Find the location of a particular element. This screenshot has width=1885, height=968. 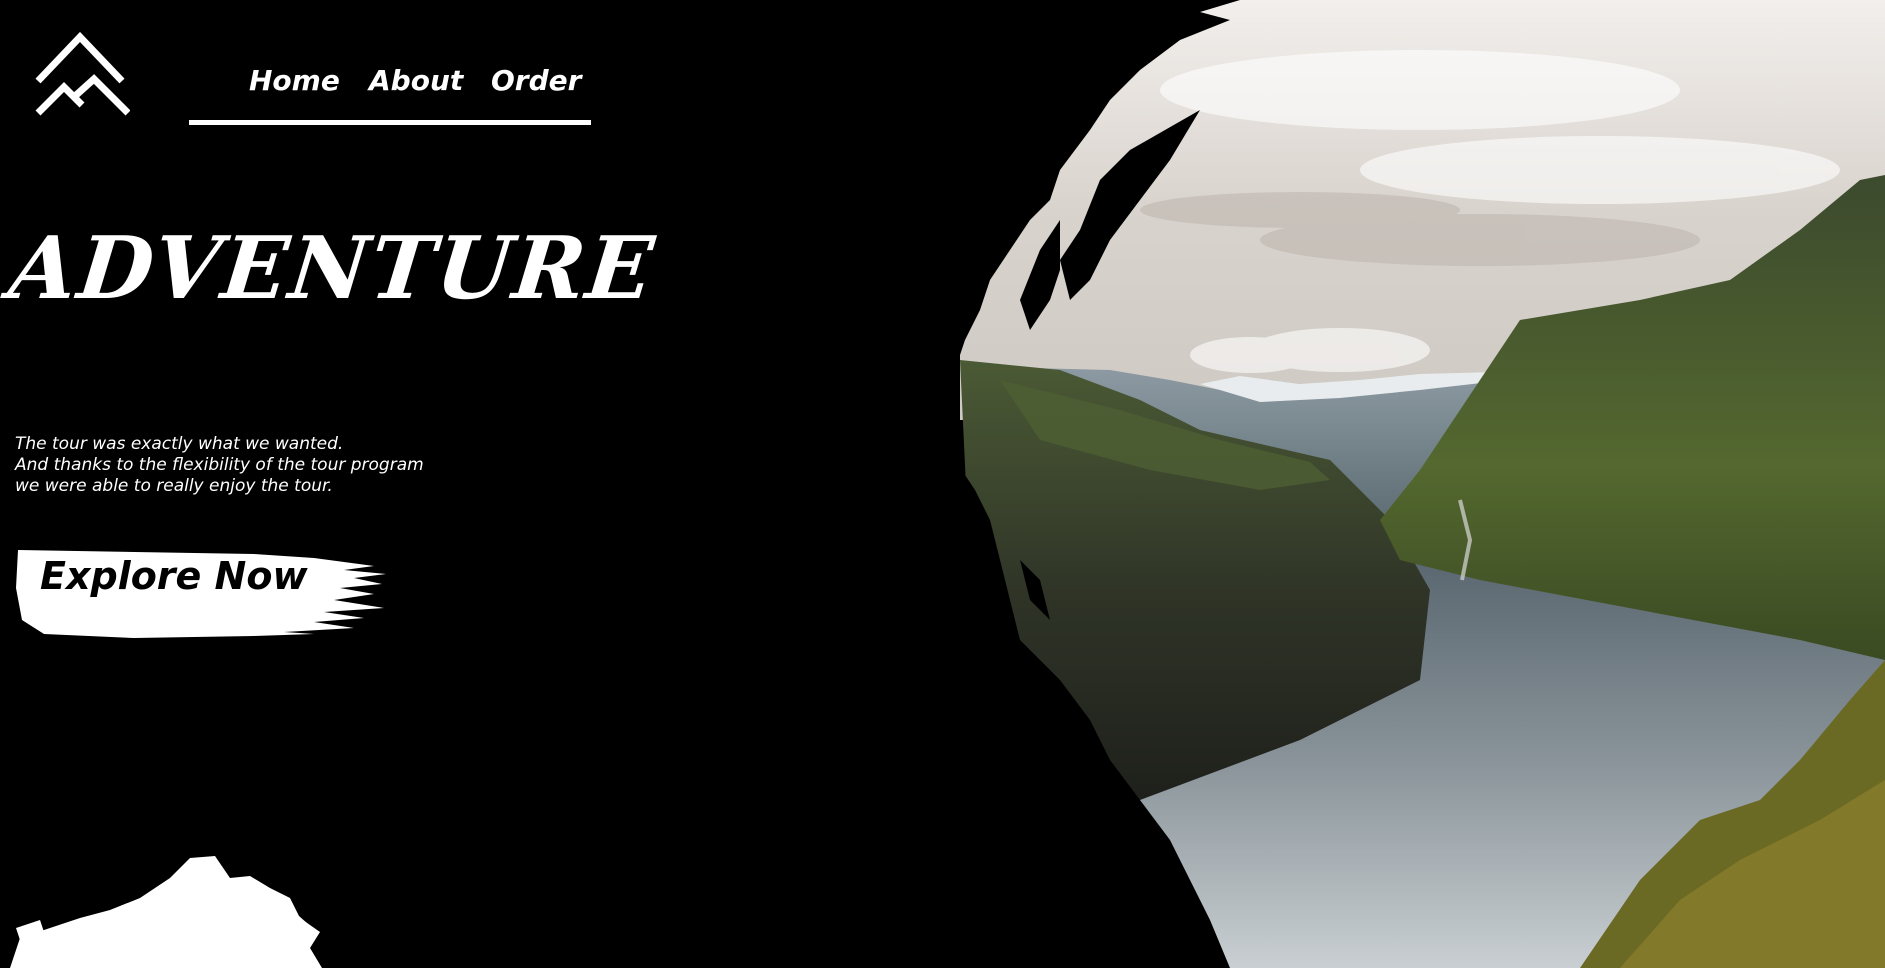

tagline-line-1: The tour was exactly what we wanted. is located at coordinates (179, 444).